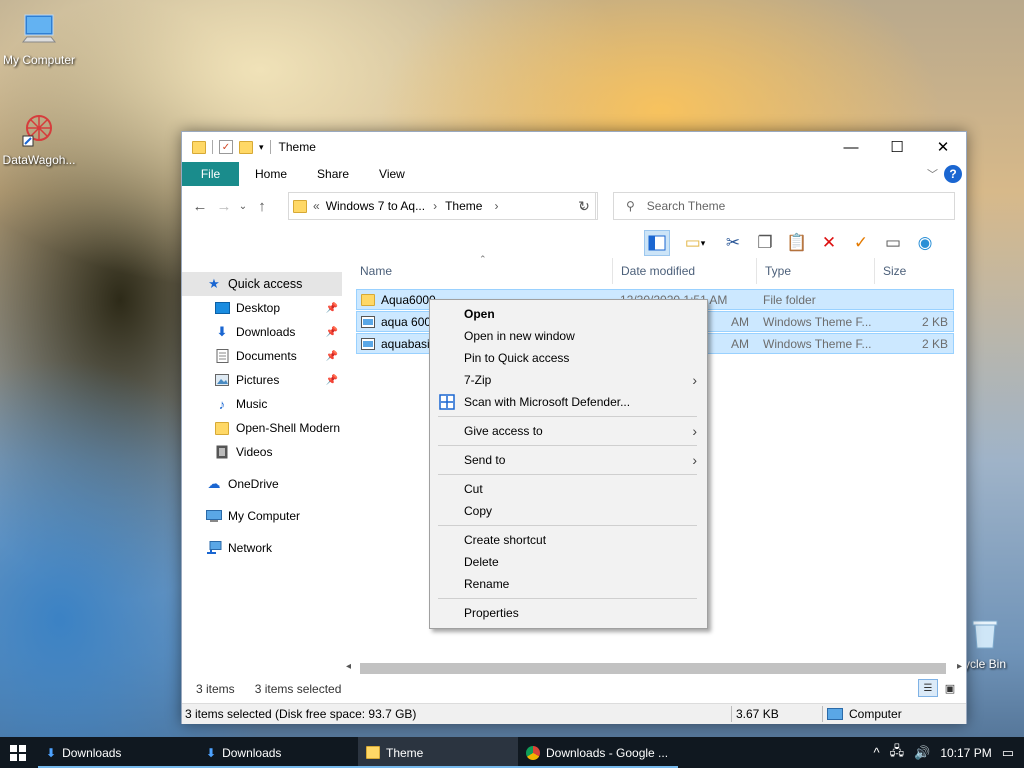  Describe the element at coordinates (19, 752) in the screenshot. I see `start-button` at that location.